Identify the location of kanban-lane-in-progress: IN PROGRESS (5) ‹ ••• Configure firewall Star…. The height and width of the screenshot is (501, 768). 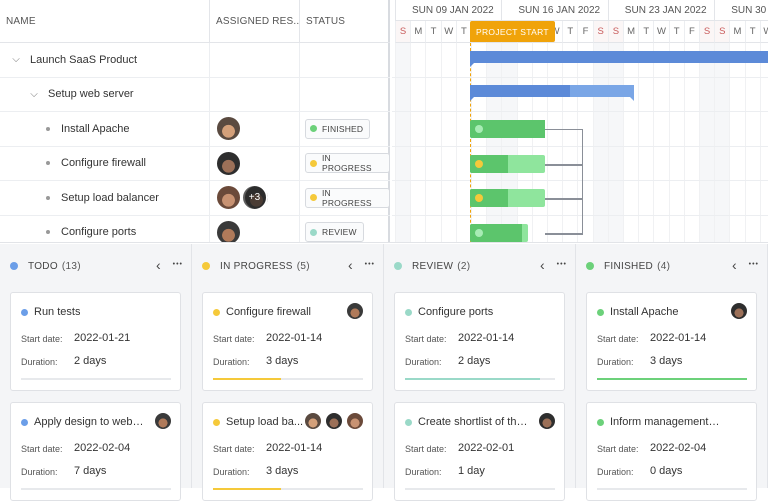
(288, 372).